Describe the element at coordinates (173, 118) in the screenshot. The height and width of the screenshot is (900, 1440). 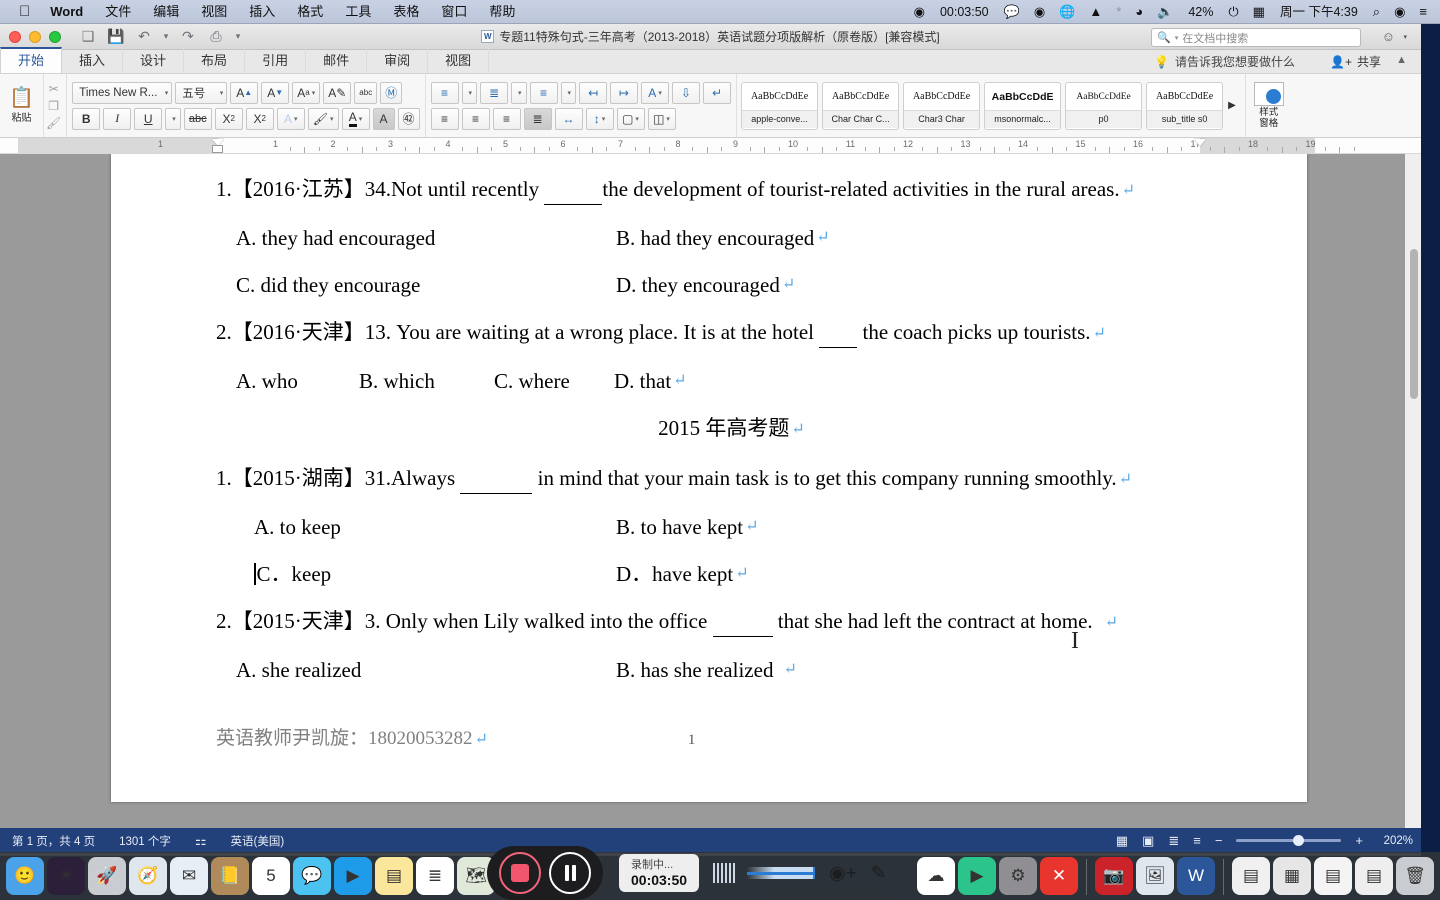
I see `underline-dropdown-icon: ▾` at that location.